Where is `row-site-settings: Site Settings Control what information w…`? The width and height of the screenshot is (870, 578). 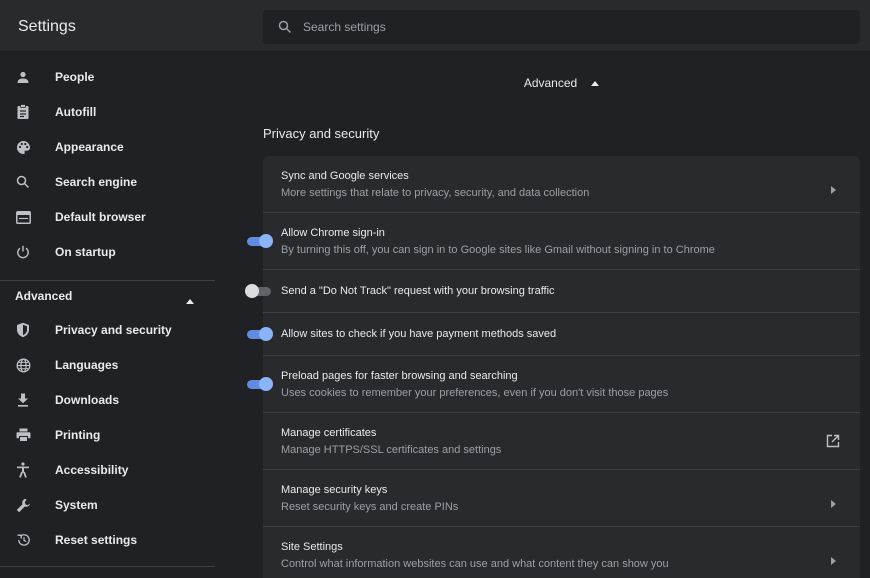 row-site-settings: Site Settings Control what information w… is located at coordinates (561, 552).